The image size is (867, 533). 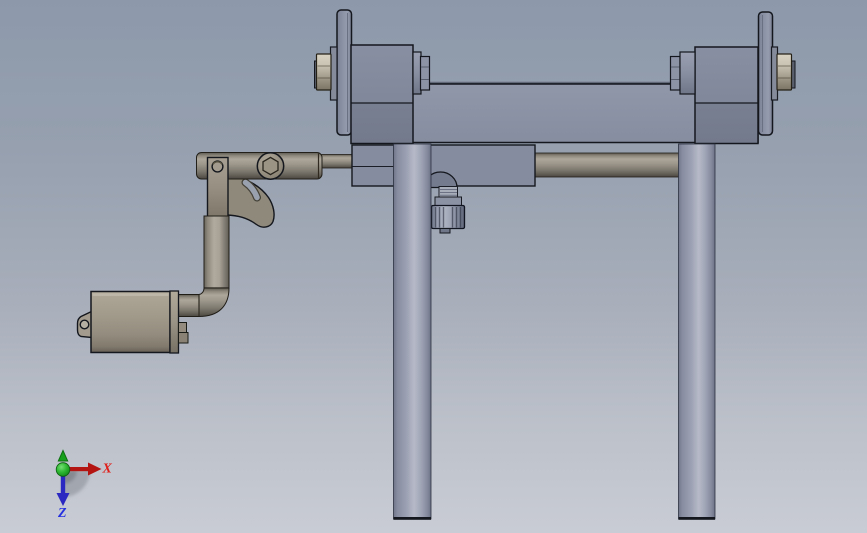 What do you see at coordinates (62, 513) in the screenshot?
I see `z-axis-label: Z` at bounding box center [62, 513].